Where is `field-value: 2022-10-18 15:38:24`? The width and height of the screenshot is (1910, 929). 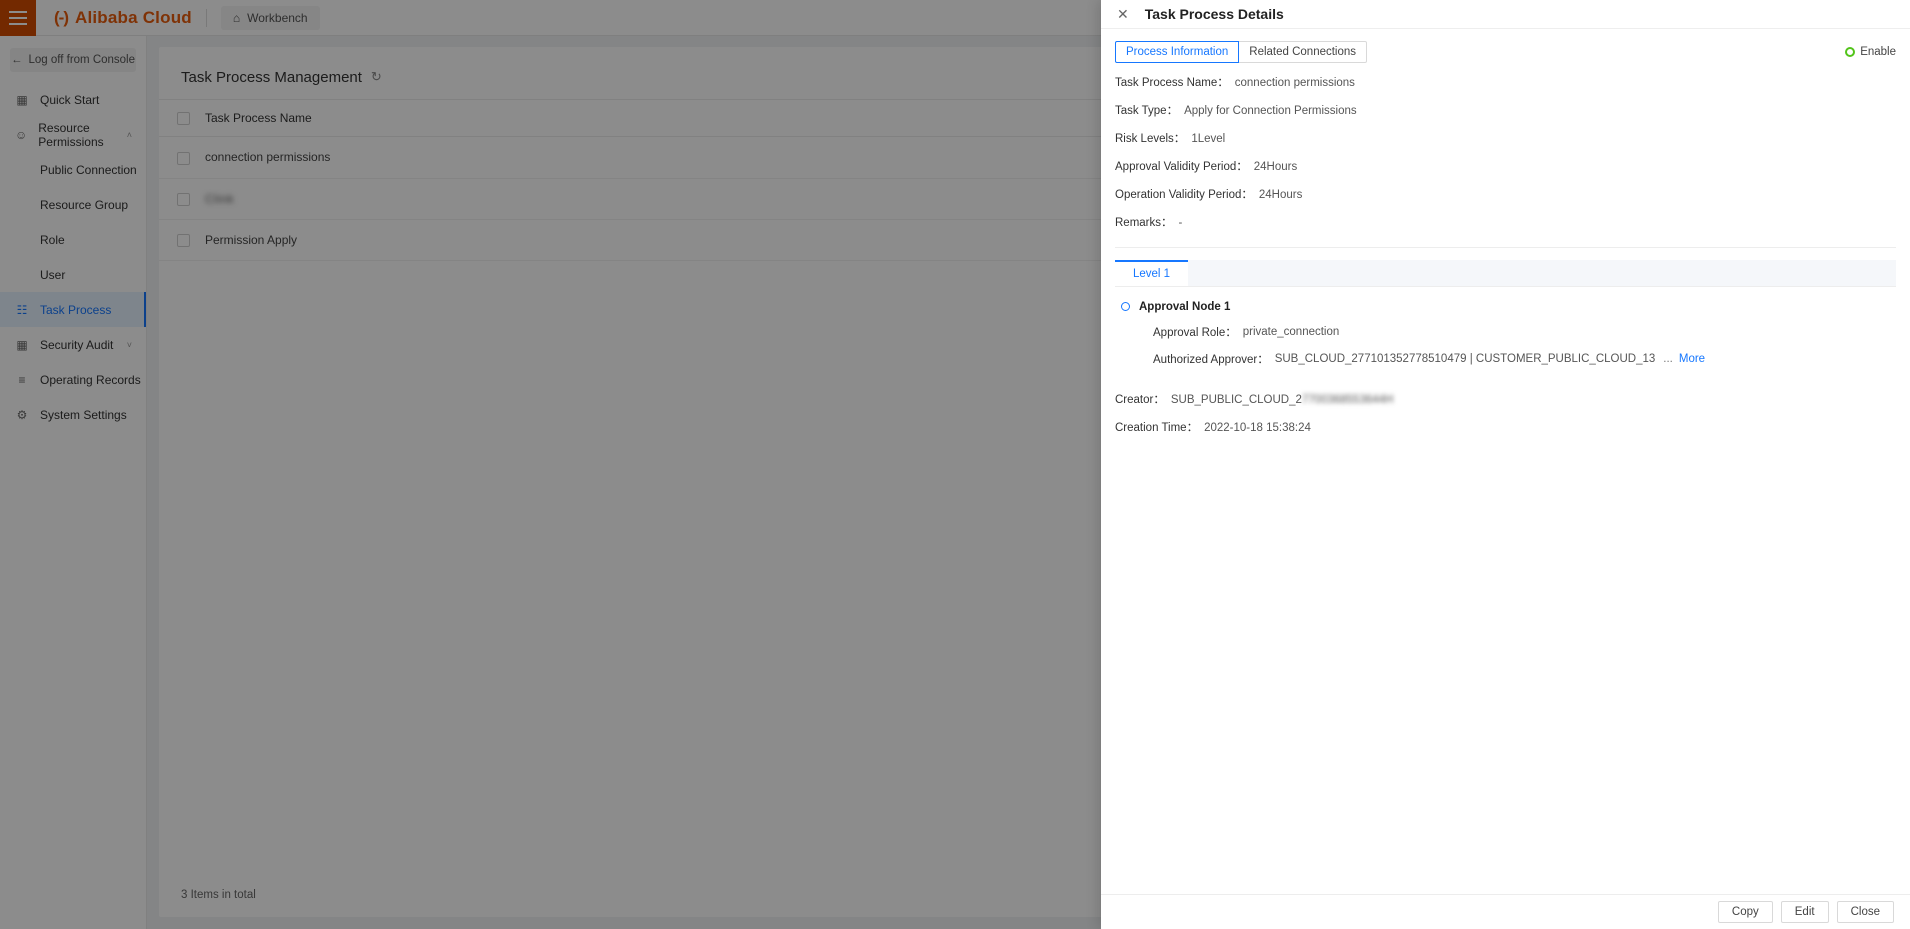
field-value: 2022-10-18 15:38:24 is located at coordinates (1257, 427).